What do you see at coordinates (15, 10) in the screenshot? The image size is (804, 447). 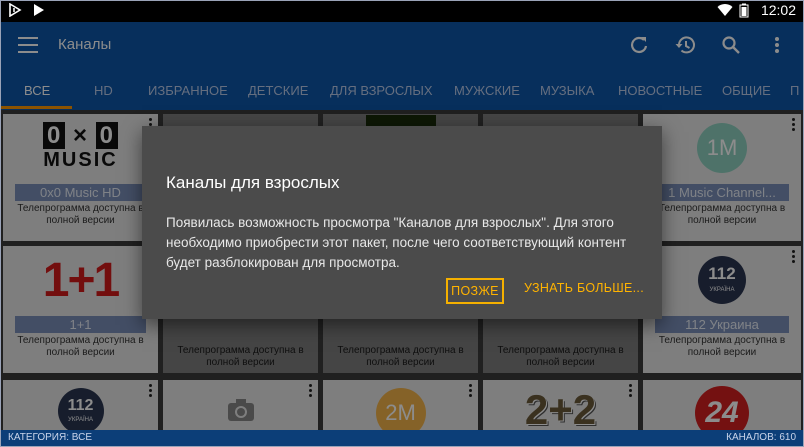 I see `notification-icon` at bounding box center [15, 10].